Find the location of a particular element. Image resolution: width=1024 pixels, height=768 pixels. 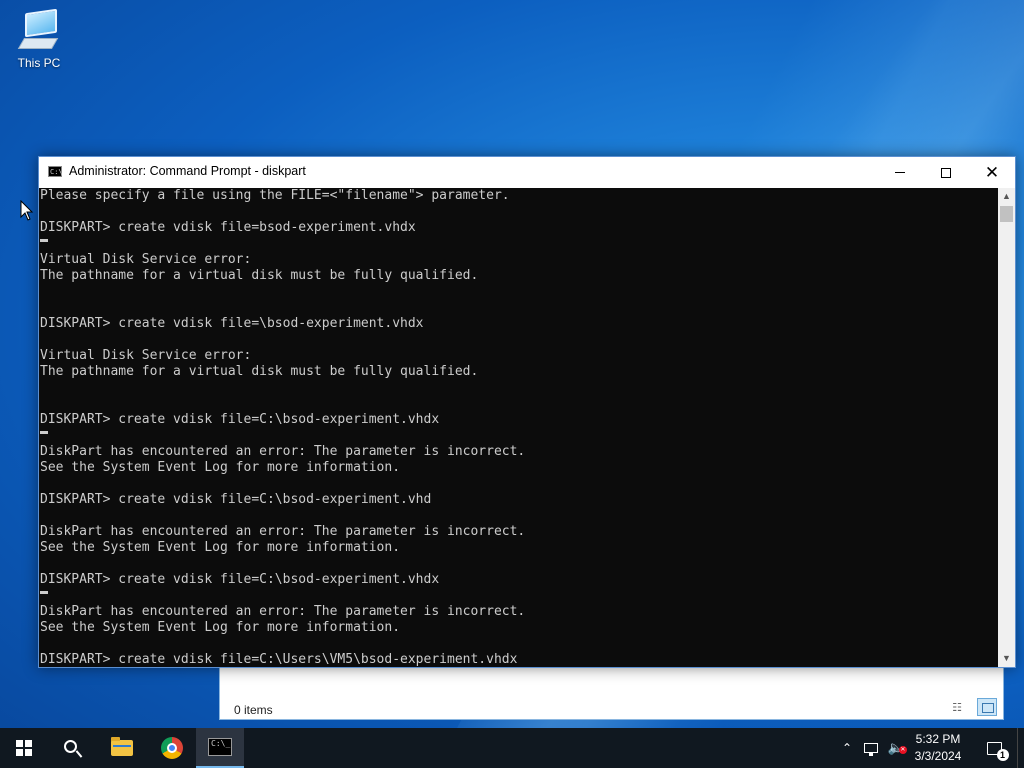

this-pc-icon is located at coordinates (38, 30).